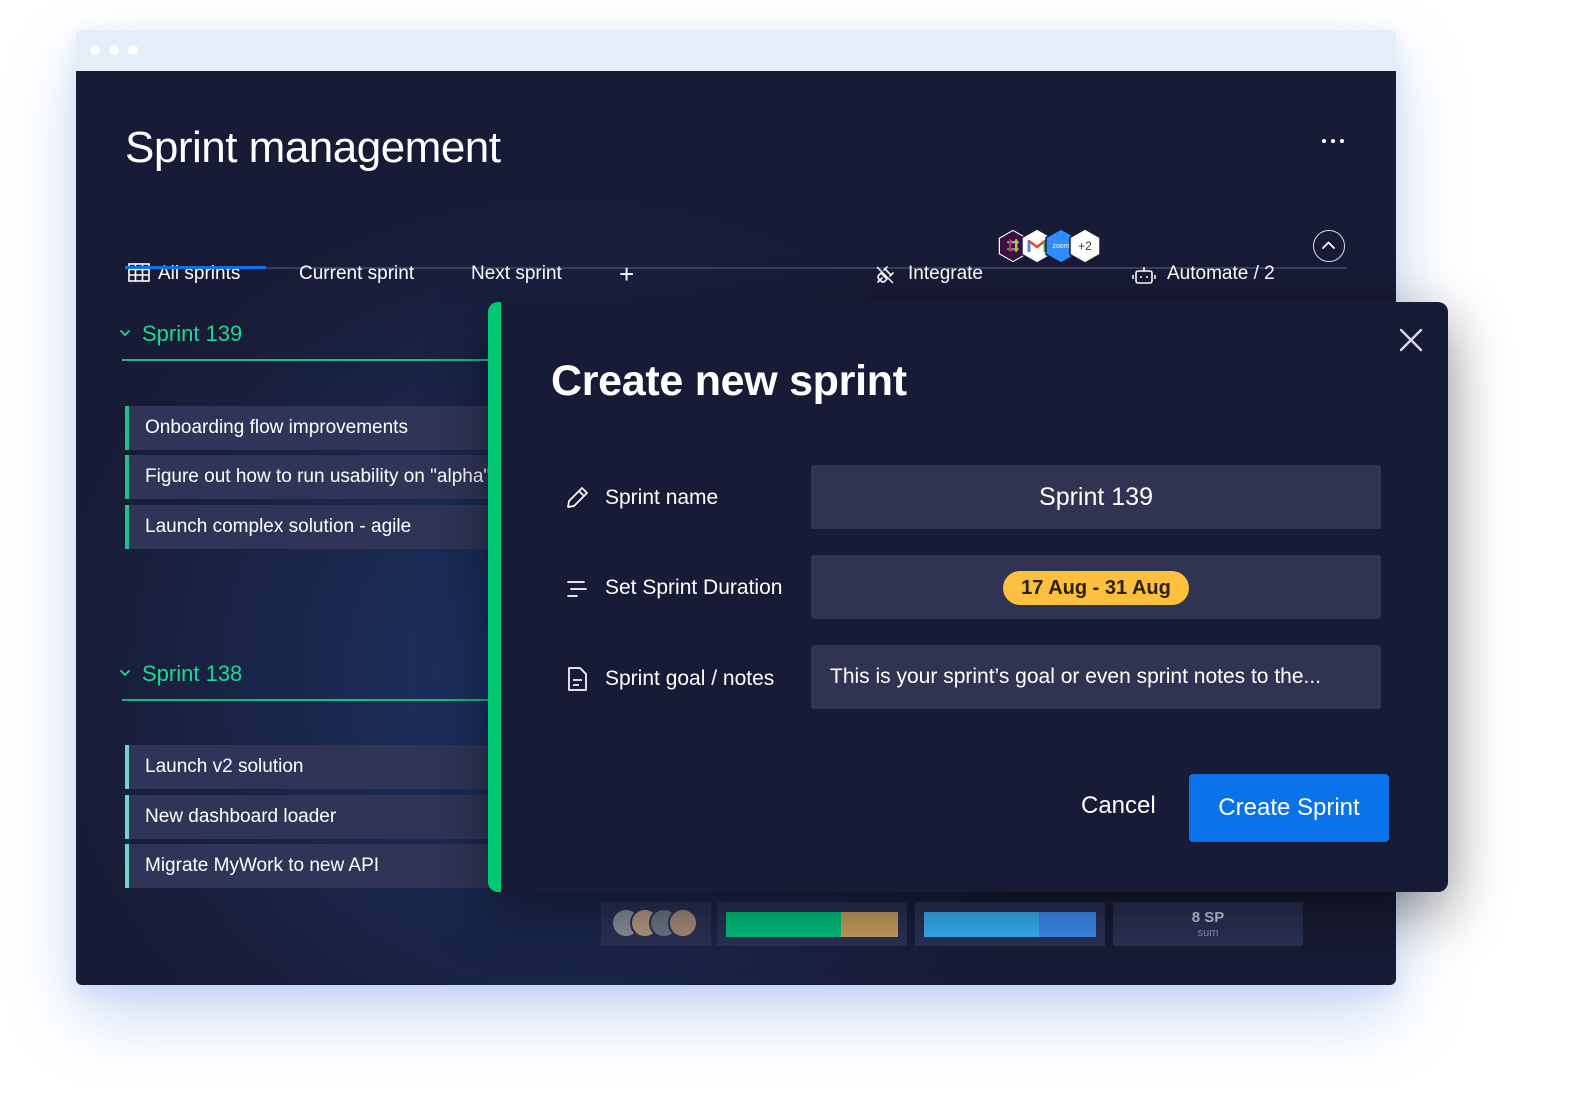  I want to click on item-title: Launch complex solution - agile, so click(278, 526).